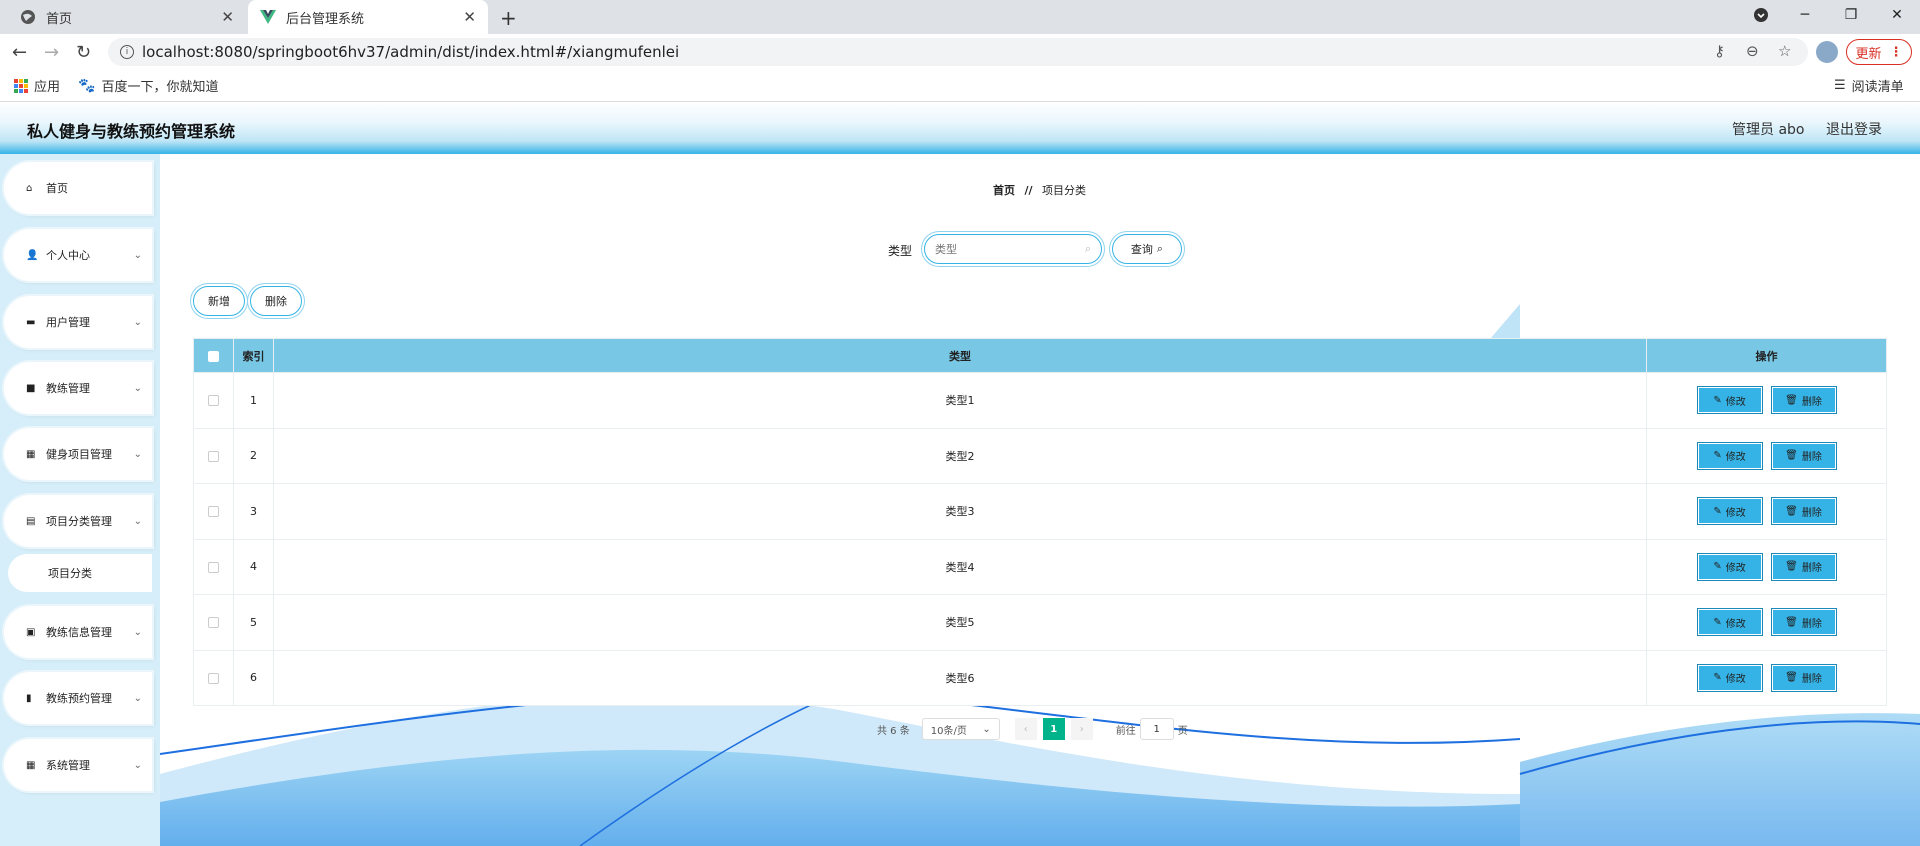  Describe the element at coordinates (1040, 677) in the screenshot. I see `table-row: 6 类型6 ✎ 修改 🗑 删除` at that location.